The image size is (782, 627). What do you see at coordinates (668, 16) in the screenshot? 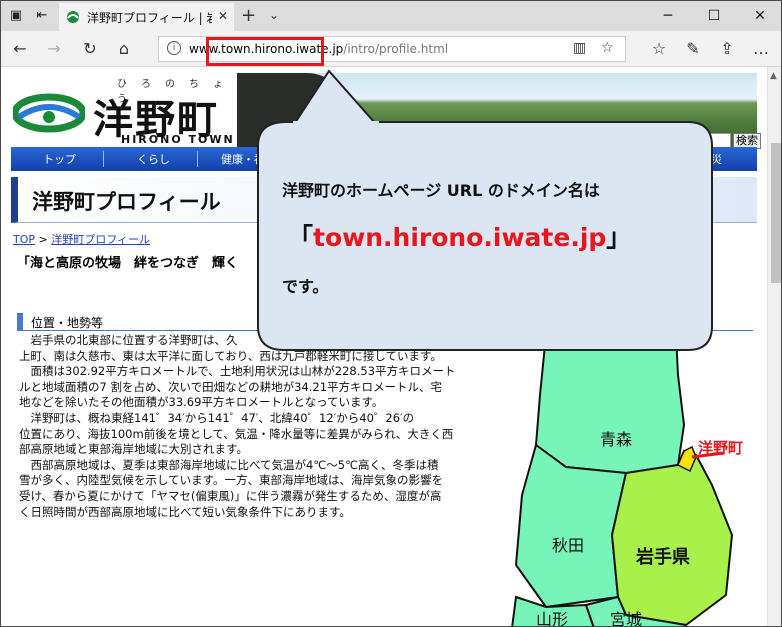
I see `minimize-icon: ─` at bounding box center [668, 16].